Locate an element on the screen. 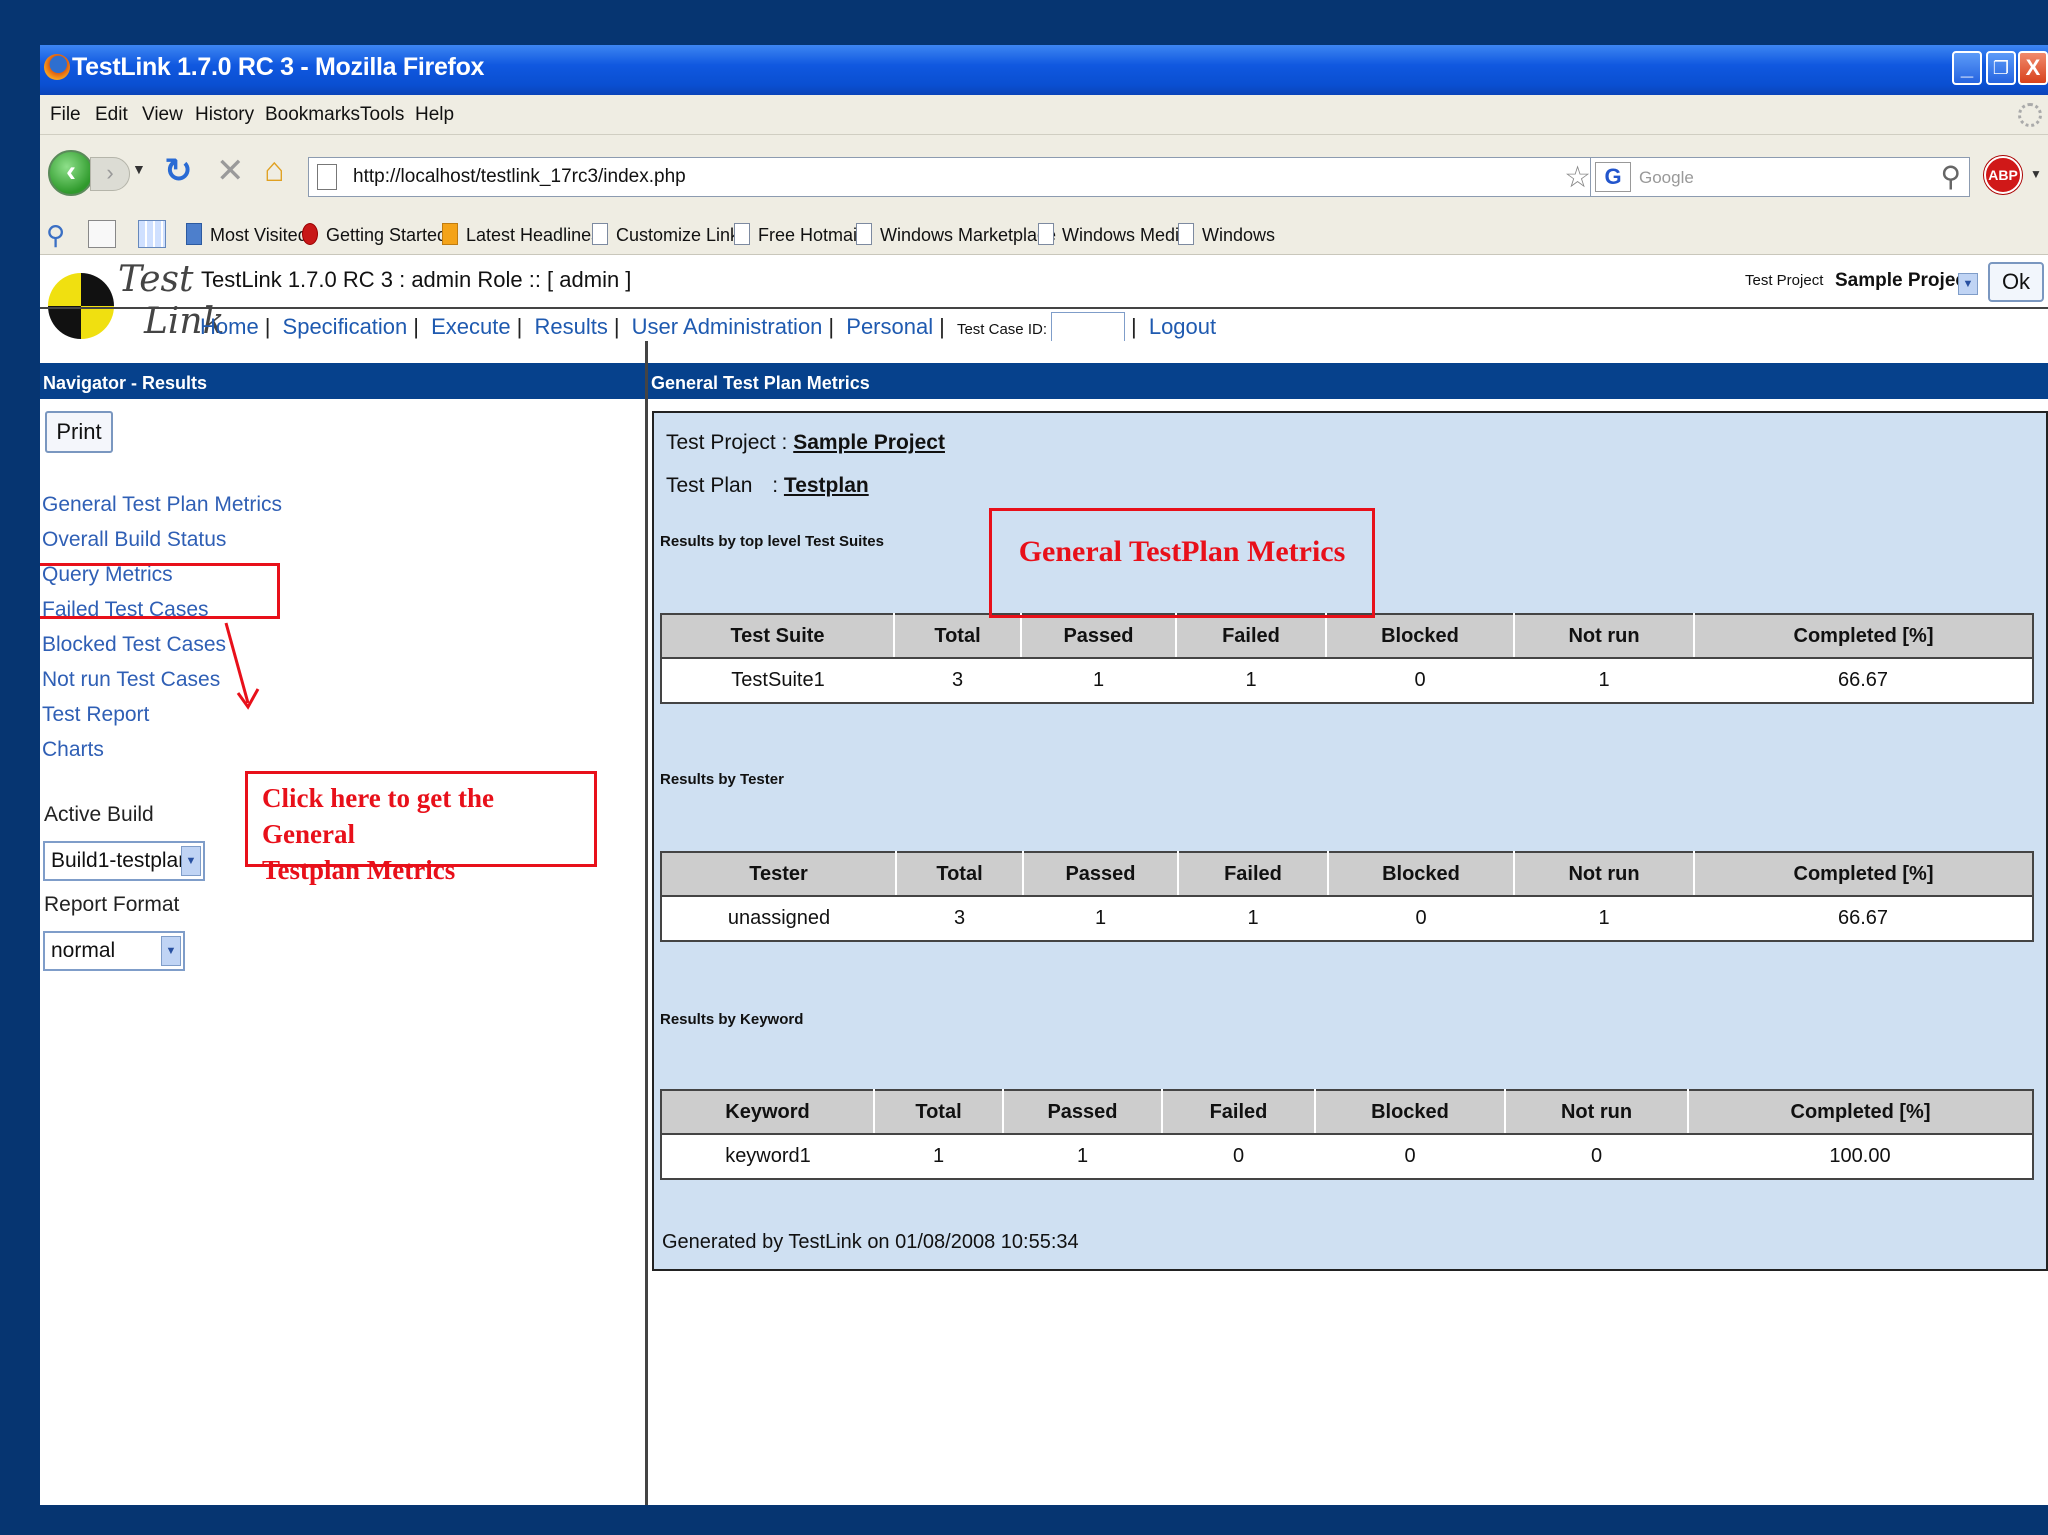 This screenshot has width=2048, height=1535. window-title: TestLink 1.7.0 RC 3 - Mozilla Firefox is located at coordinates (278, 67).